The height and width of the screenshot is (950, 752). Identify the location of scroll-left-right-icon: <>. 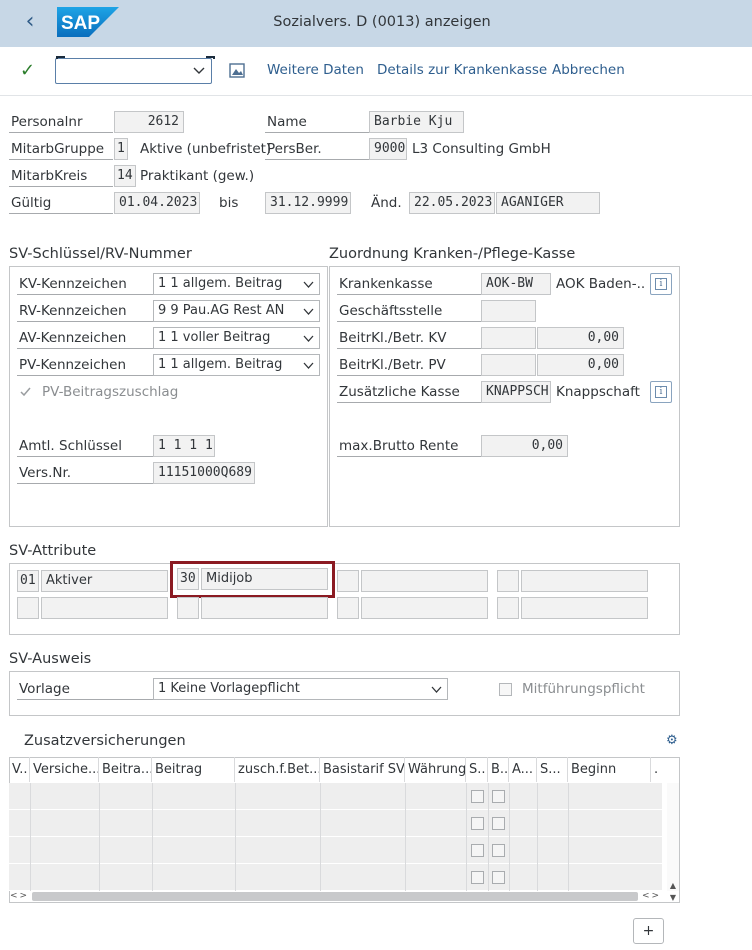
(20, 896).